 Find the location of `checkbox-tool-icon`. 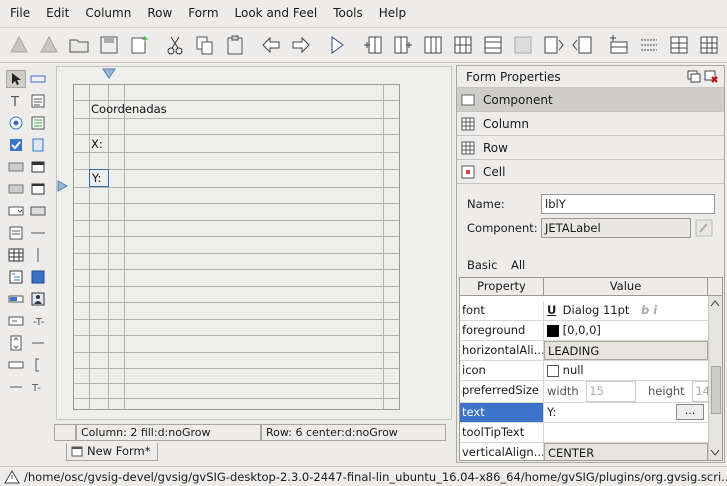

checkbox-tool-icon is located at coordinates (16, 145).